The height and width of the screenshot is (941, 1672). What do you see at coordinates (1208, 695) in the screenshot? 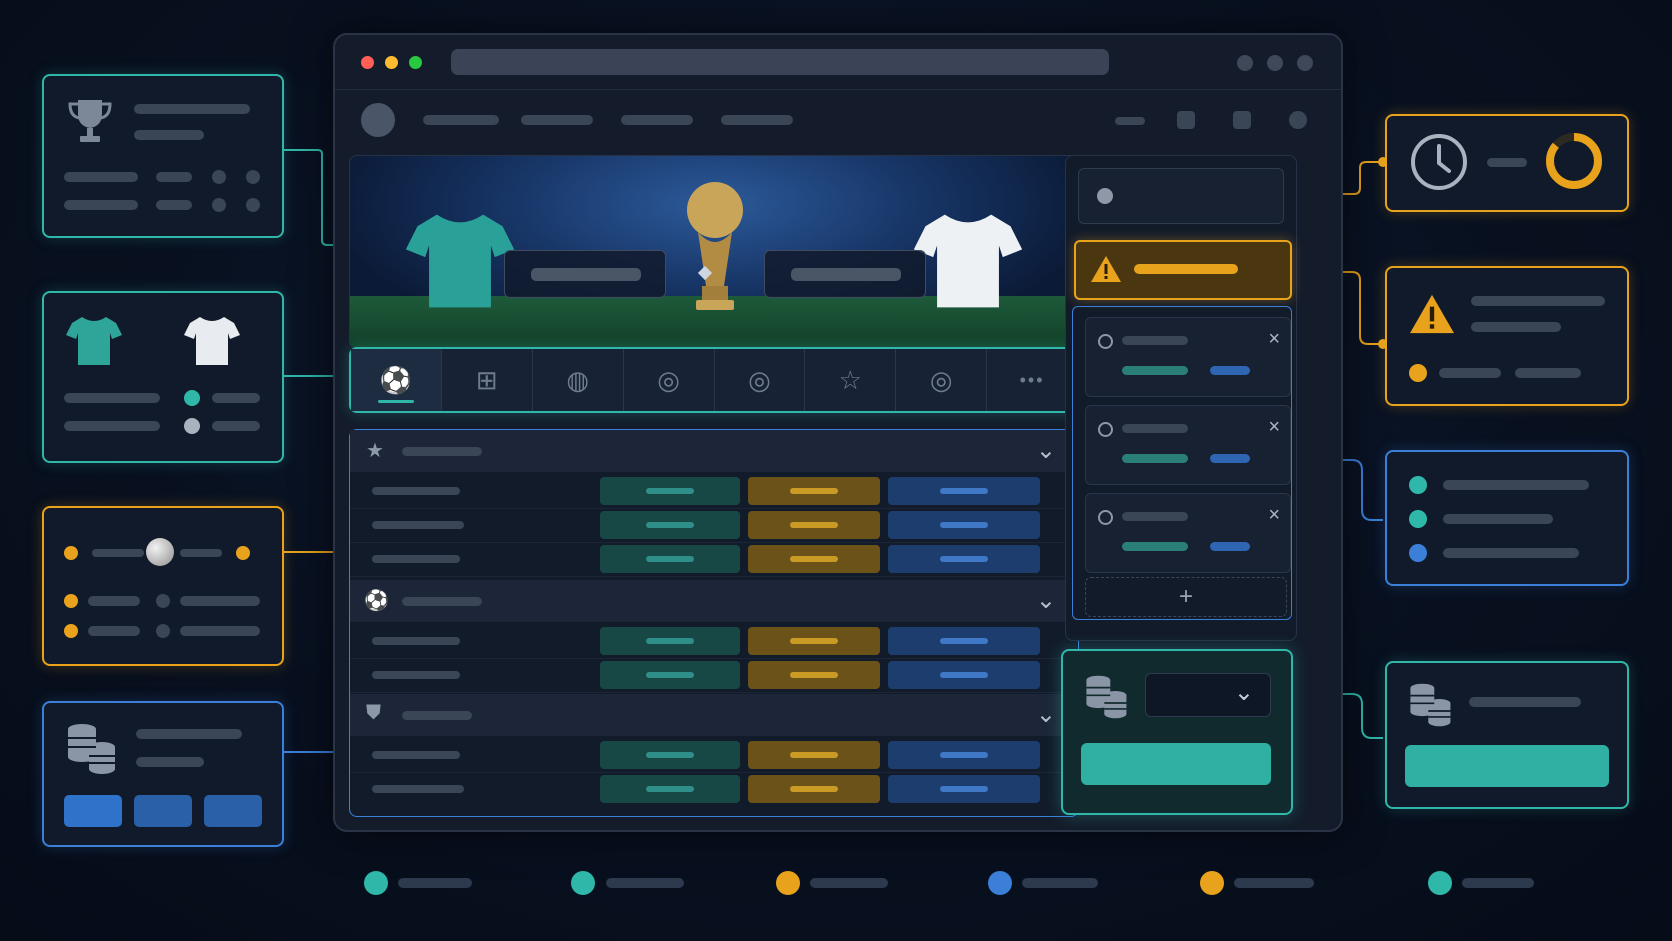
I see `stake-dropdown: ⌄` at bounding box center [1208, 695].